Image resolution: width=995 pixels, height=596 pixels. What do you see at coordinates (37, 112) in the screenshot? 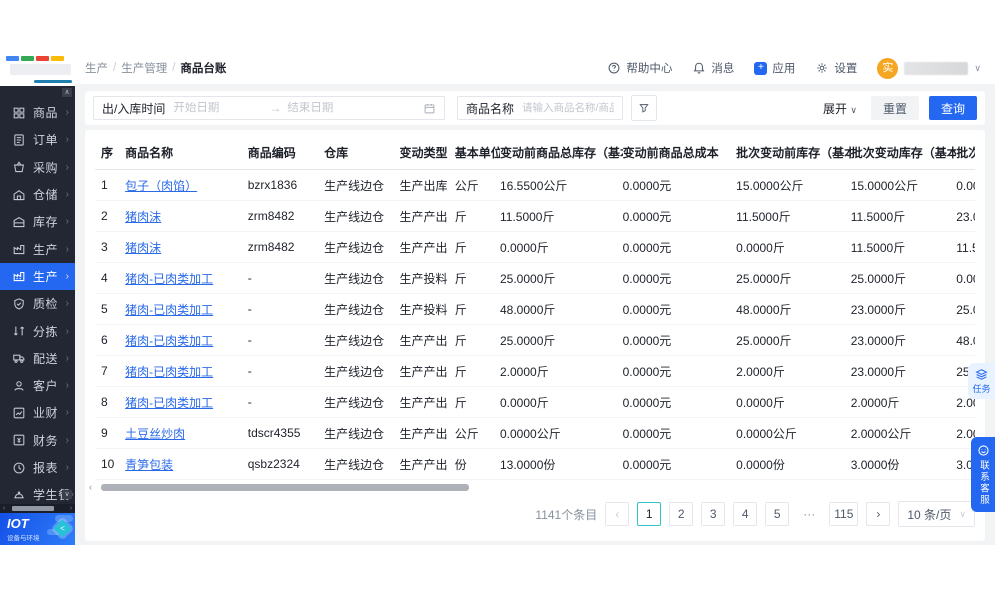
I see `sidebar-item-goods: 商品 ›` at bounding box center [37, 112].